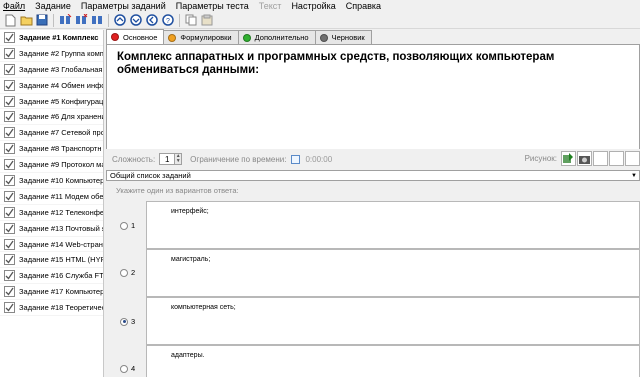 The height and width of the screenshot is (377, 640). I want to click on task-list-item: Задание #6 Для хранени, so click(51, 117).